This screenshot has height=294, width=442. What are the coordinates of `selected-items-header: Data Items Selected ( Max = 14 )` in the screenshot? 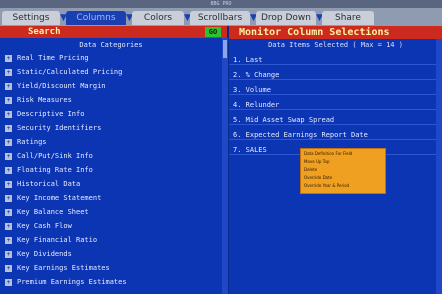 It's located at (335, 45).